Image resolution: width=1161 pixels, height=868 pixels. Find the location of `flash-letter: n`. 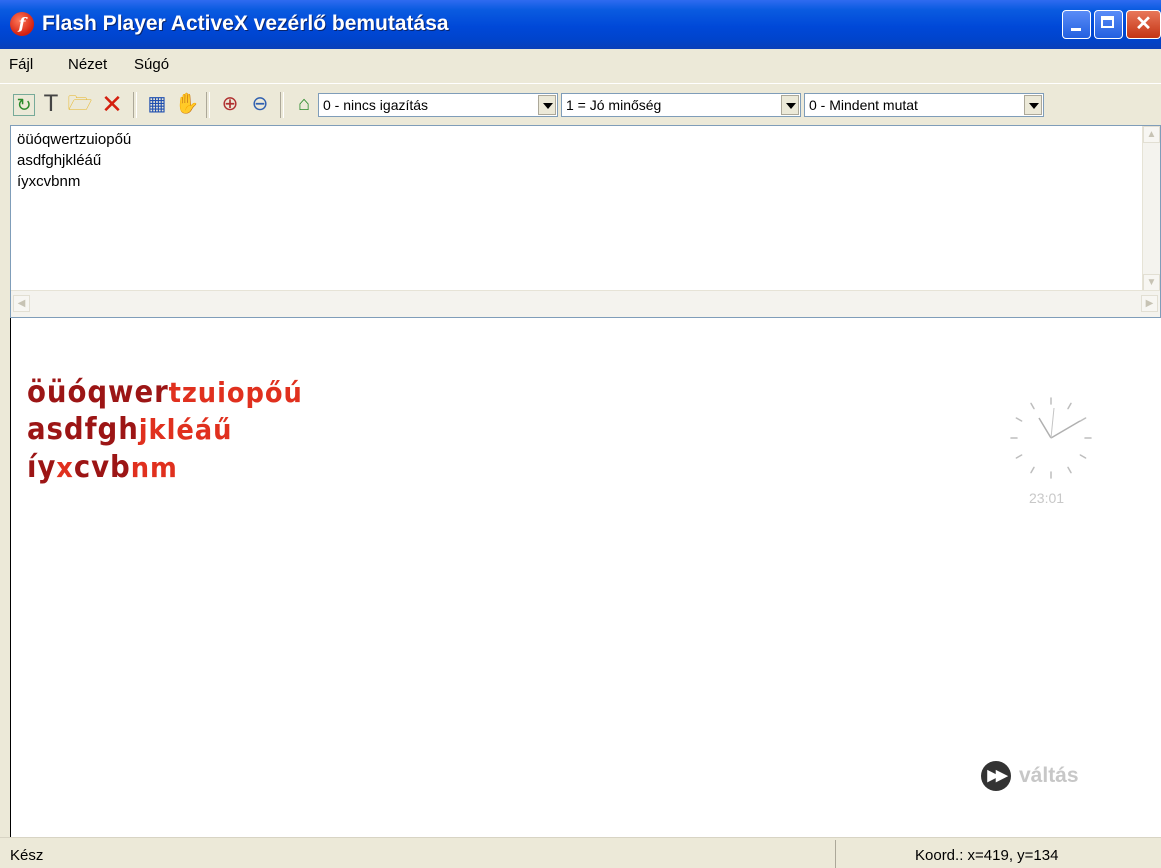

flash-letter: n is located at coordinates (140, 467).